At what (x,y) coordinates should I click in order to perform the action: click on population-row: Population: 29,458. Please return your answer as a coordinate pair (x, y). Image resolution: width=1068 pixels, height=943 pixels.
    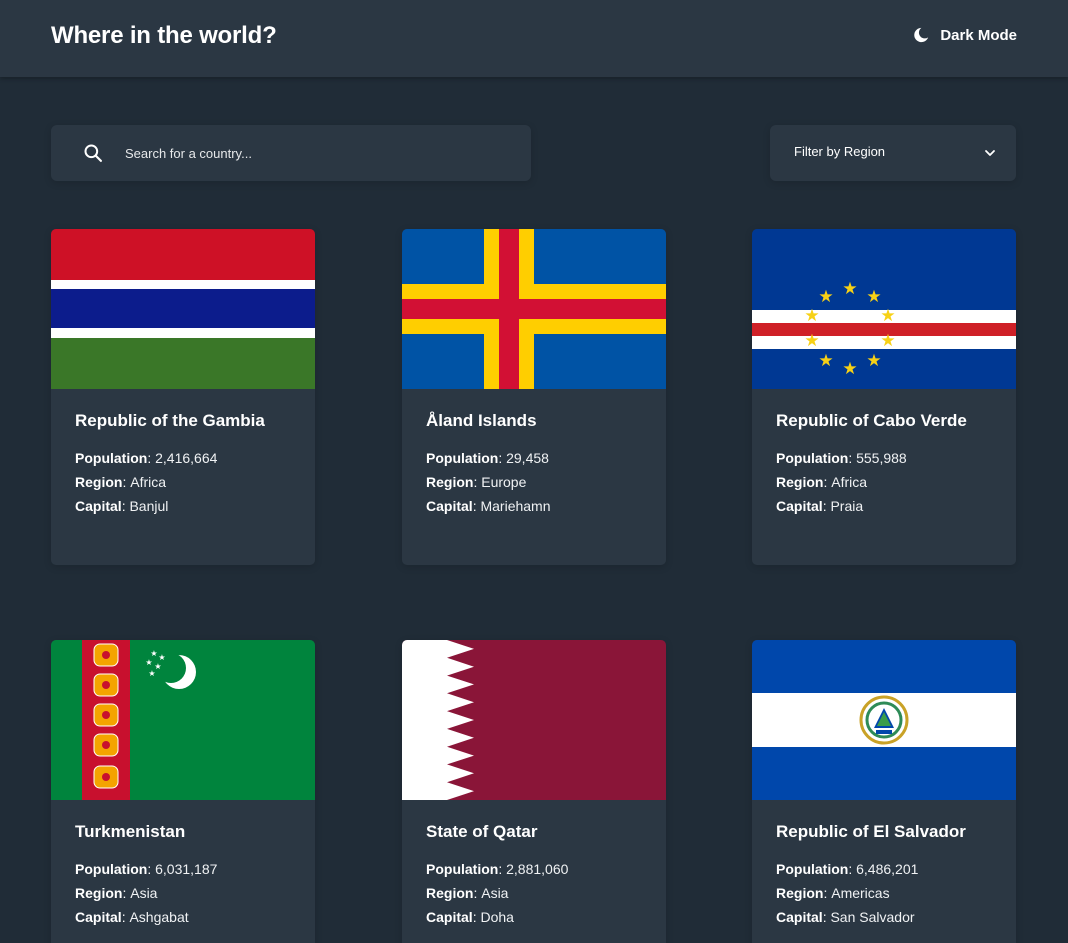
    Looking at the image, I should click on (487, 458).